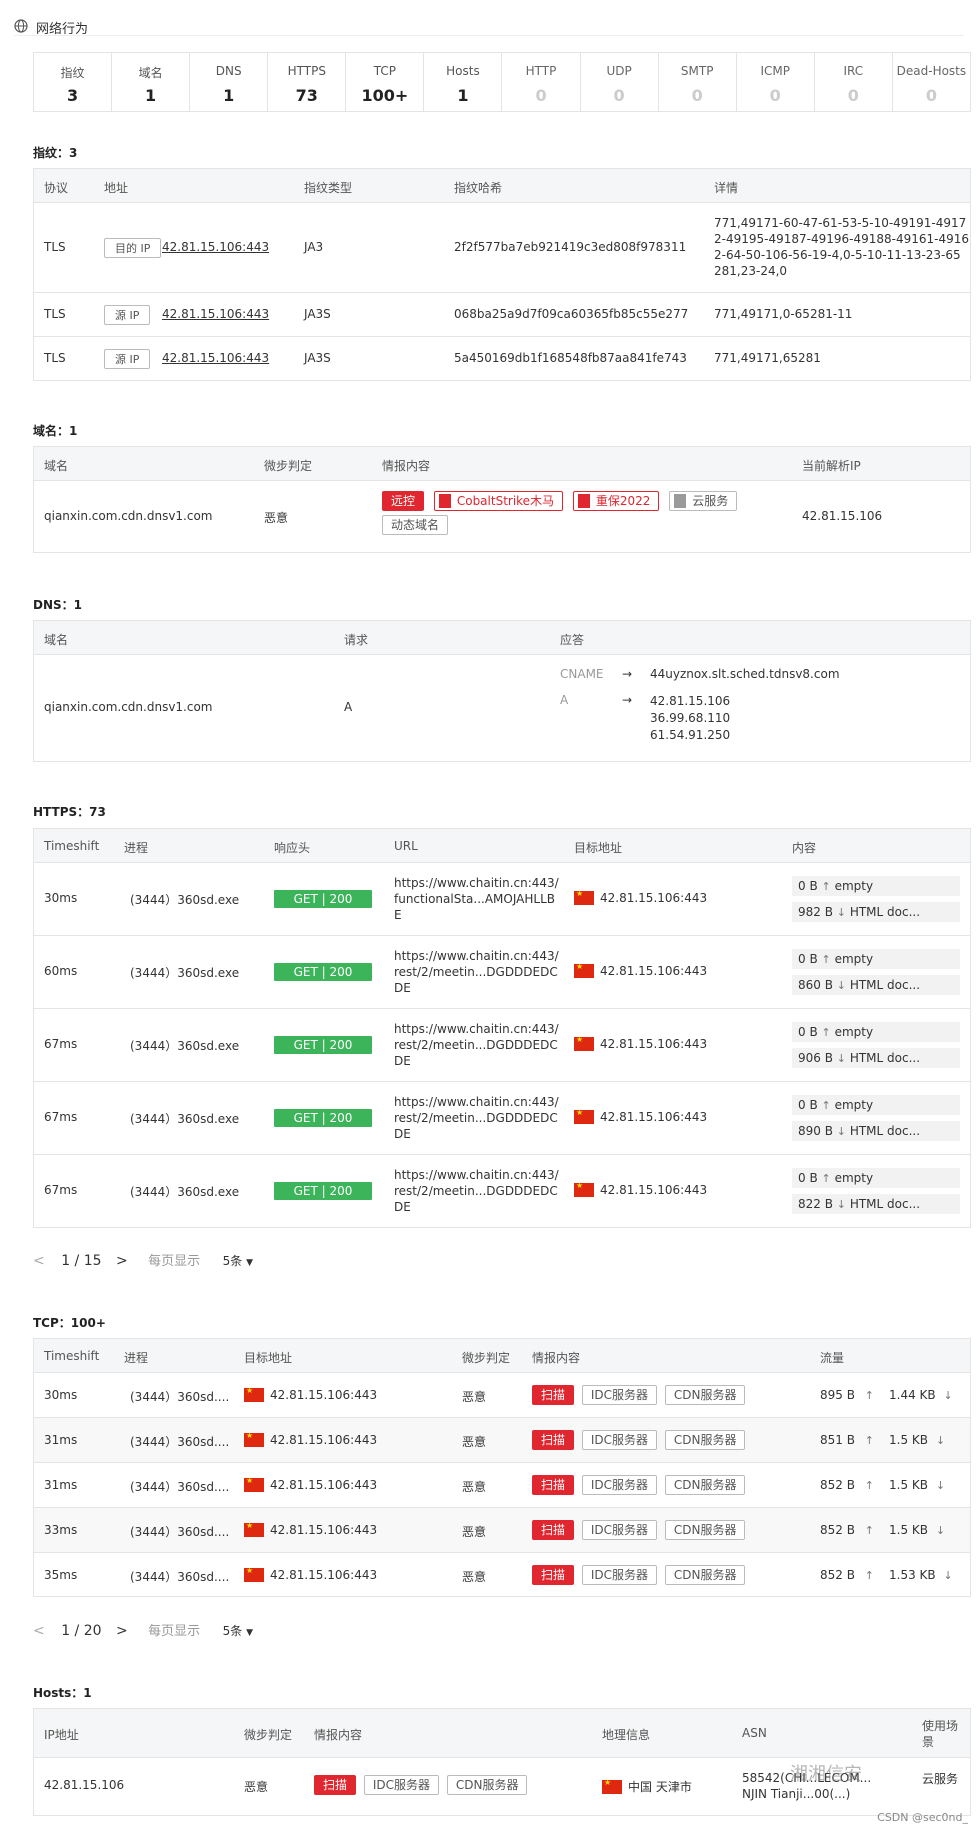  Describe the element at coordinates (463, 71) in the screenshot. I see `stat-label: Hosts` at that location.